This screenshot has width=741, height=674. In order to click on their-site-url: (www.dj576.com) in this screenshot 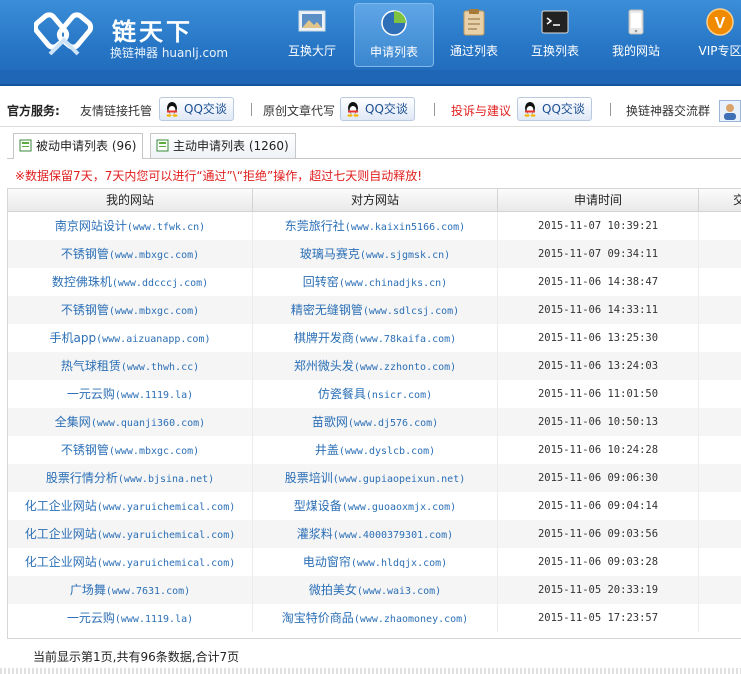, I will do `click(393, 423)`.